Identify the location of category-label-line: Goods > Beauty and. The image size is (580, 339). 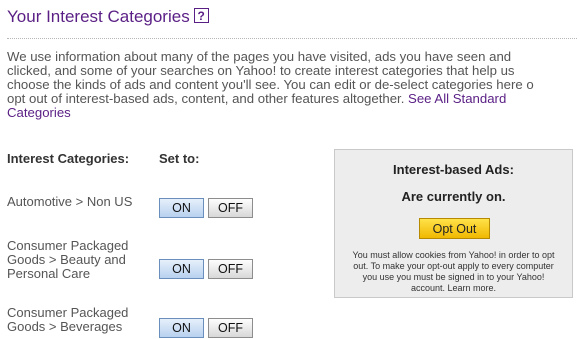
(66, 259).